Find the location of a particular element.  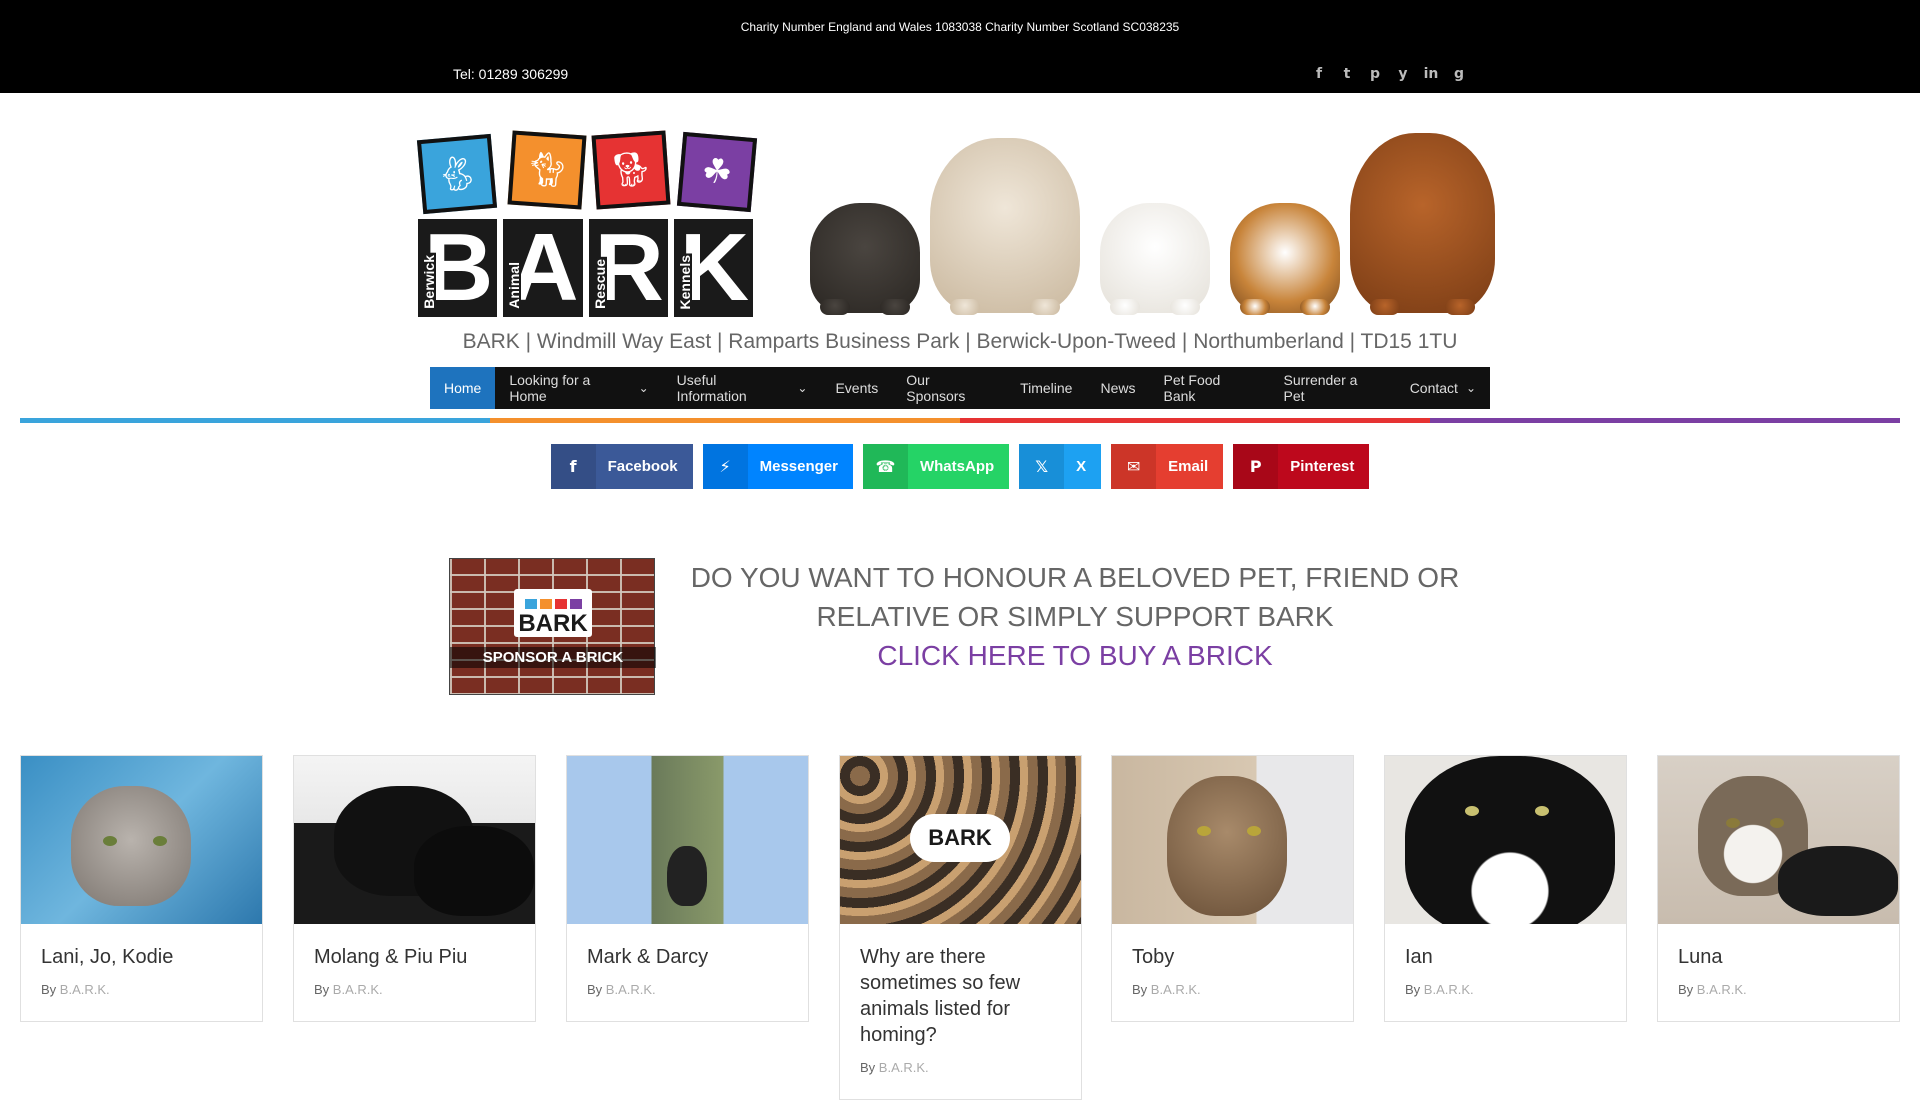

nav-item-timeline: Timeline is located at coordinates (1046, 388).